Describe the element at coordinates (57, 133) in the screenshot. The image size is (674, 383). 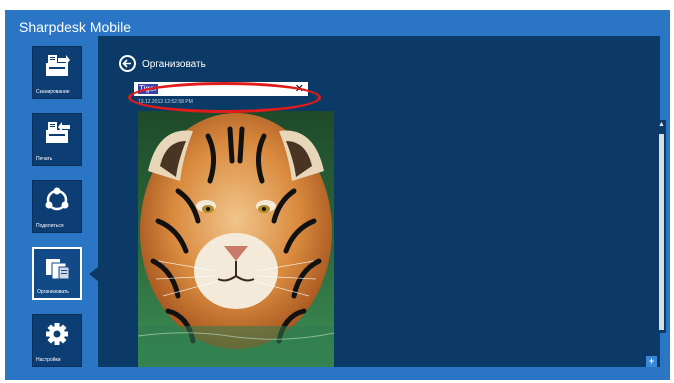
I see `print-icon` at that location.